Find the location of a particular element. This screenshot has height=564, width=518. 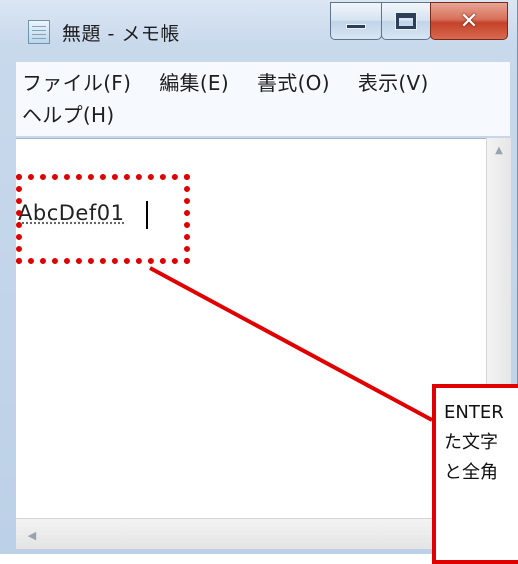

annotation-callout: ENTER た文字 と全角 is located at coordinates (475, 474).